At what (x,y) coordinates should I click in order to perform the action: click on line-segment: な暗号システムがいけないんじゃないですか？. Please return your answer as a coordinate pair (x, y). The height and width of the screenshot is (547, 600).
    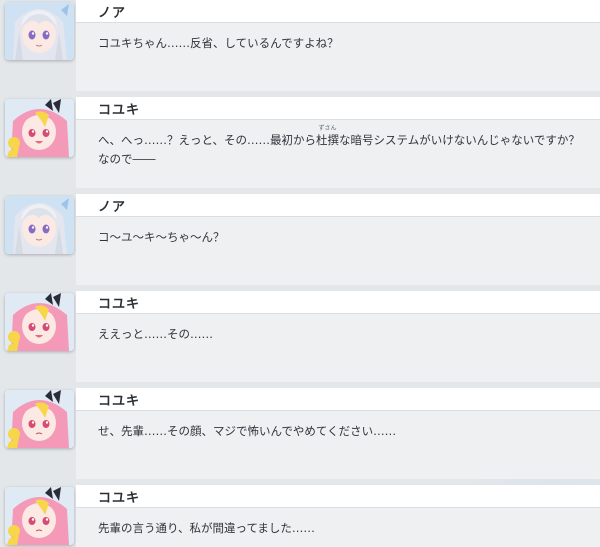
    Looking at the image, I should click on (459, 140).